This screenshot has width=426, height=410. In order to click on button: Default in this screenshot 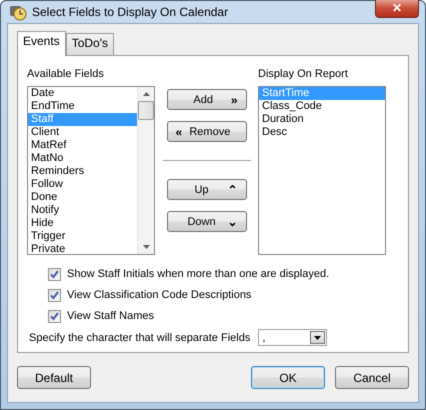, I will do `click(54, 377)`.